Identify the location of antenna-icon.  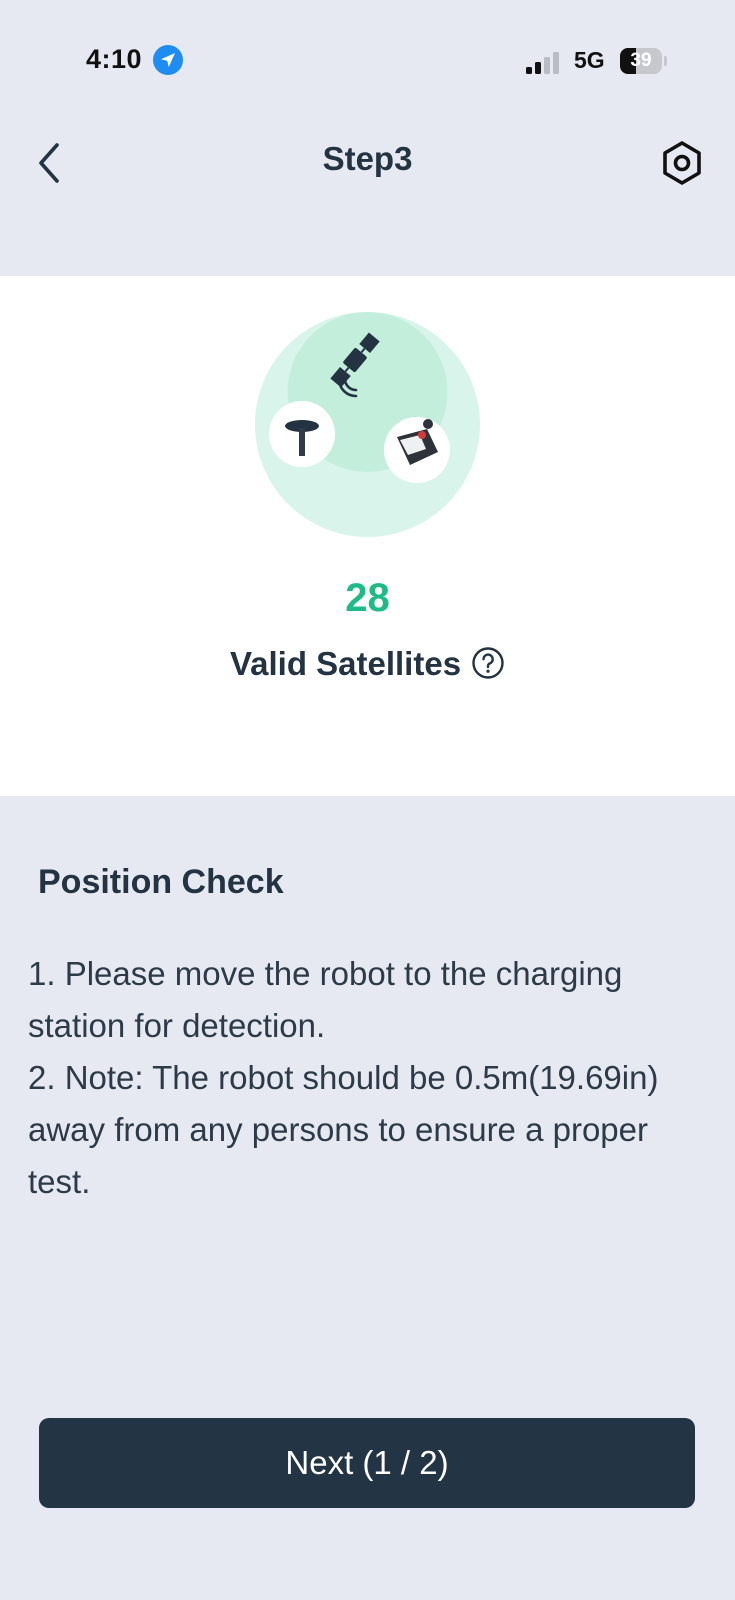
(302, 434).